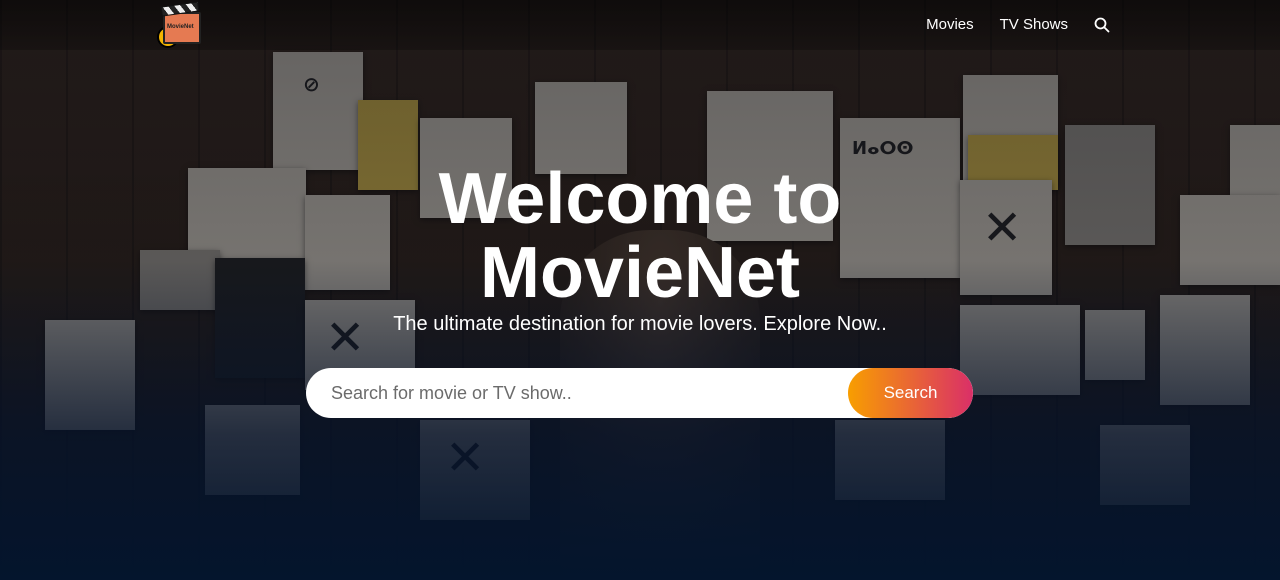 This screenshot has height=580, width=1280. Describe the element at coordinates (910, 393) in the screenshot. I see `search-button: Search` at that location.